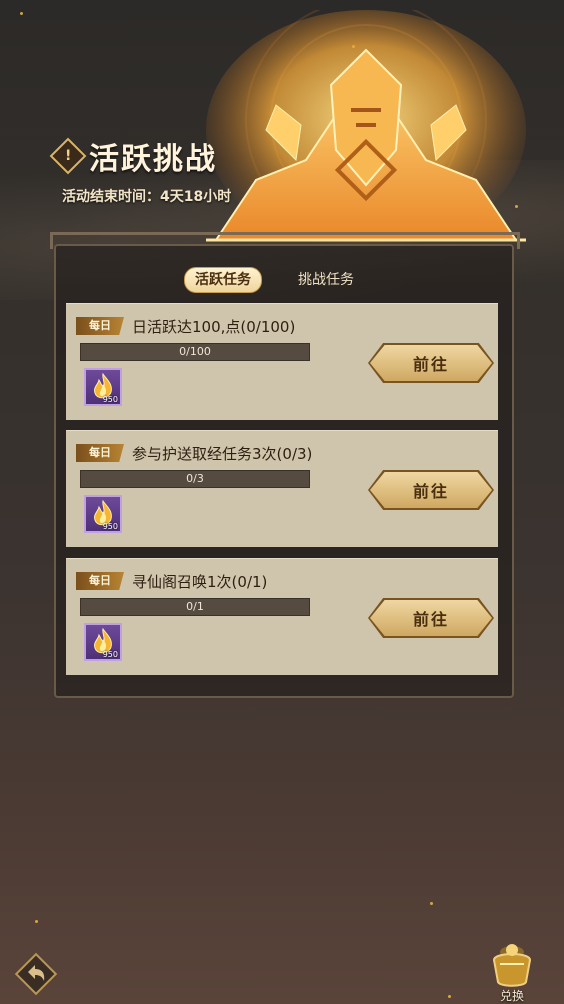 The height and width of the screenshot is (1004, 564). What do you see at coordinates (274, 280) in the screenshot?
I see `task-tabs: 活跃任务 挑战任务` at bounding box center [274, 280].